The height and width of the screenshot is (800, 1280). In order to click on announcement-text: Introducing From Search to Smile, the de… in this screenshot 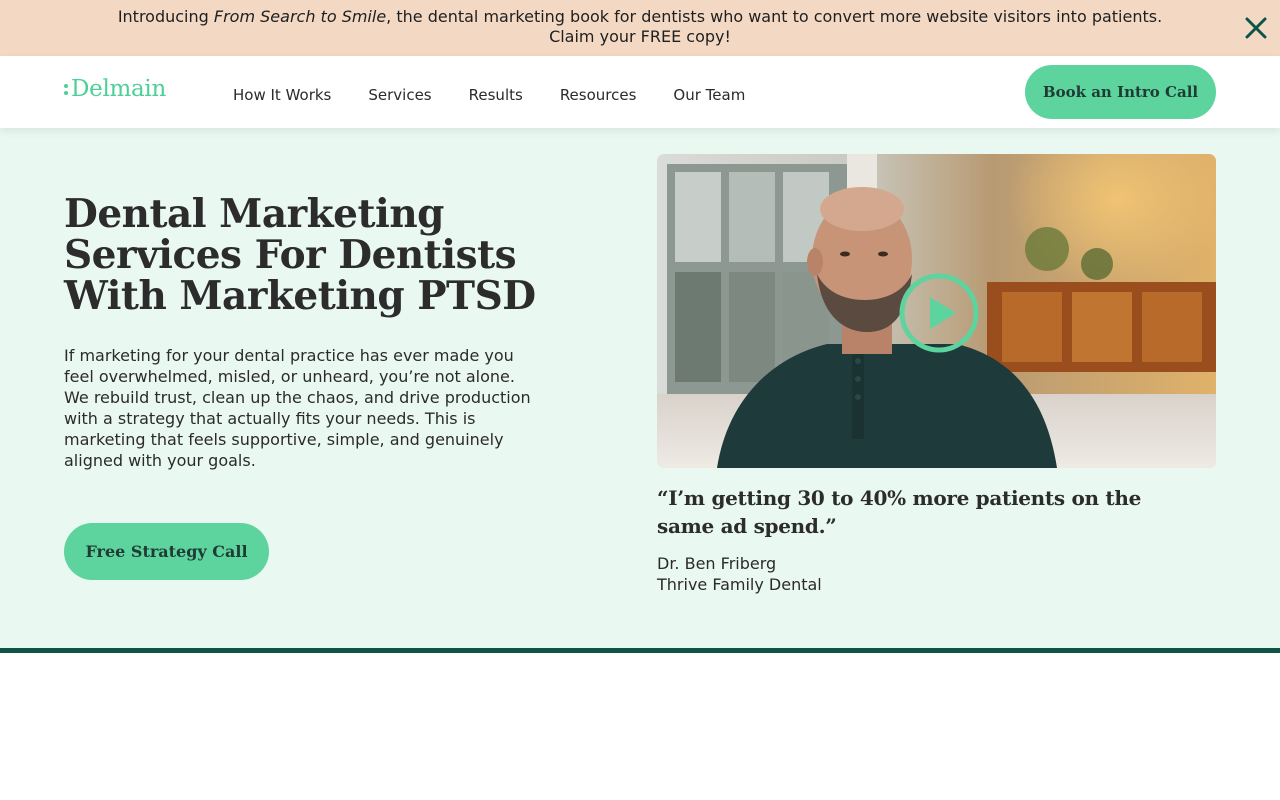, I will do `click(640, 27)`.